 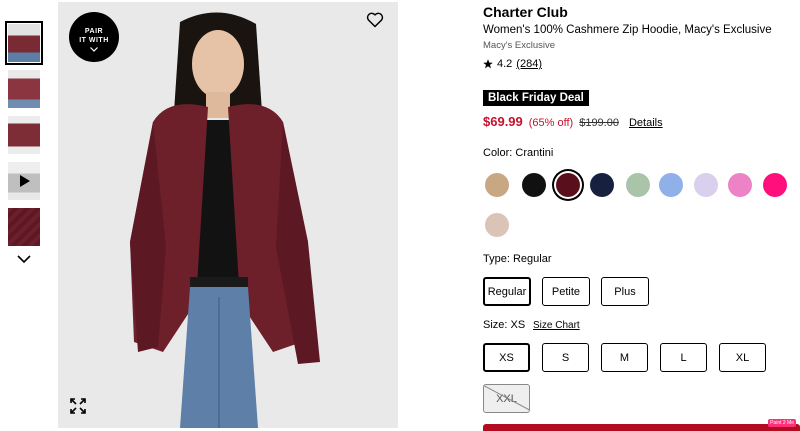 What do you see at coordinates (518, 153) in the screenshot?
I see `color-label: Color: Crantini` at bounding box center [518, 153].